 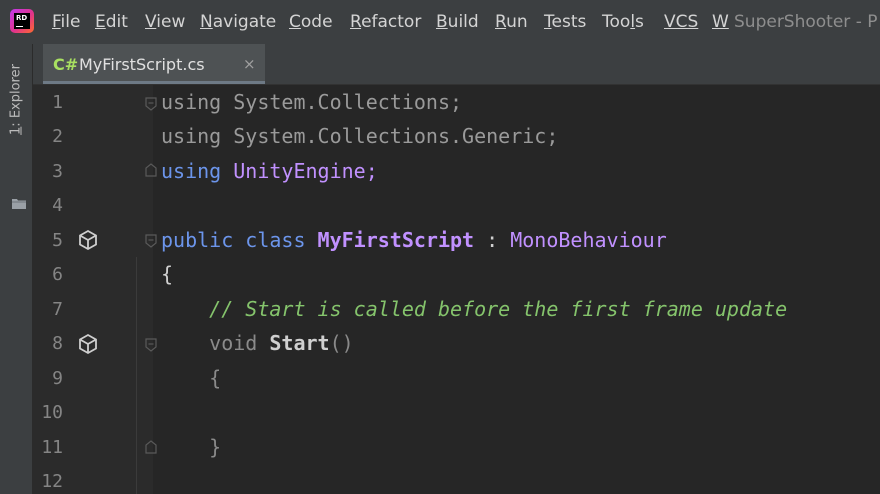 What do you see at coordinates (57, 274) in the screenshot?
I see `line-number: 6` at bounding box center [57, 274].